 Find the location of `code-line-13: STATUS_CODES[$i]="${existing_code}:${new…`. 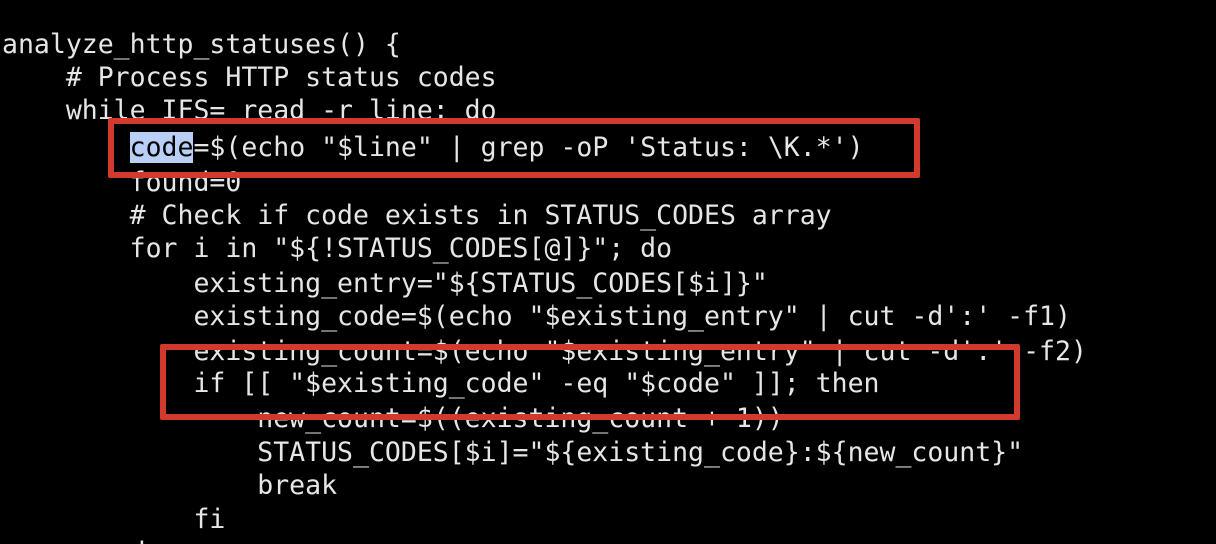

code-line-13: STATUS_CODES[$i]="${existing_code}:${new… is located at coordinates (513, 452).